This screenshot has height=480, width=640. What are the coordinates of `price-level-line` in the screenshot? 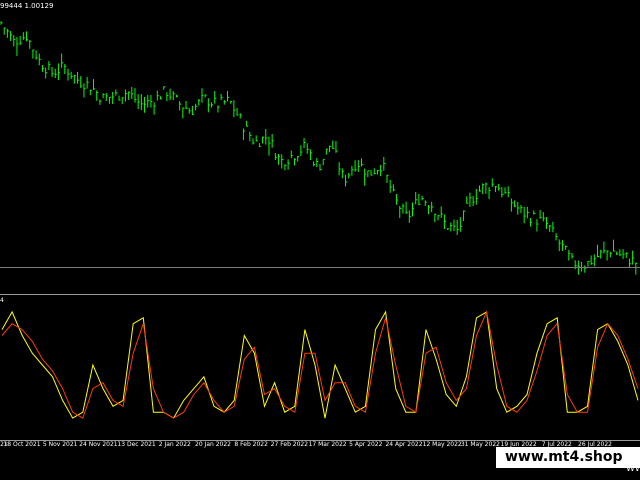 It's located at (320, 267).